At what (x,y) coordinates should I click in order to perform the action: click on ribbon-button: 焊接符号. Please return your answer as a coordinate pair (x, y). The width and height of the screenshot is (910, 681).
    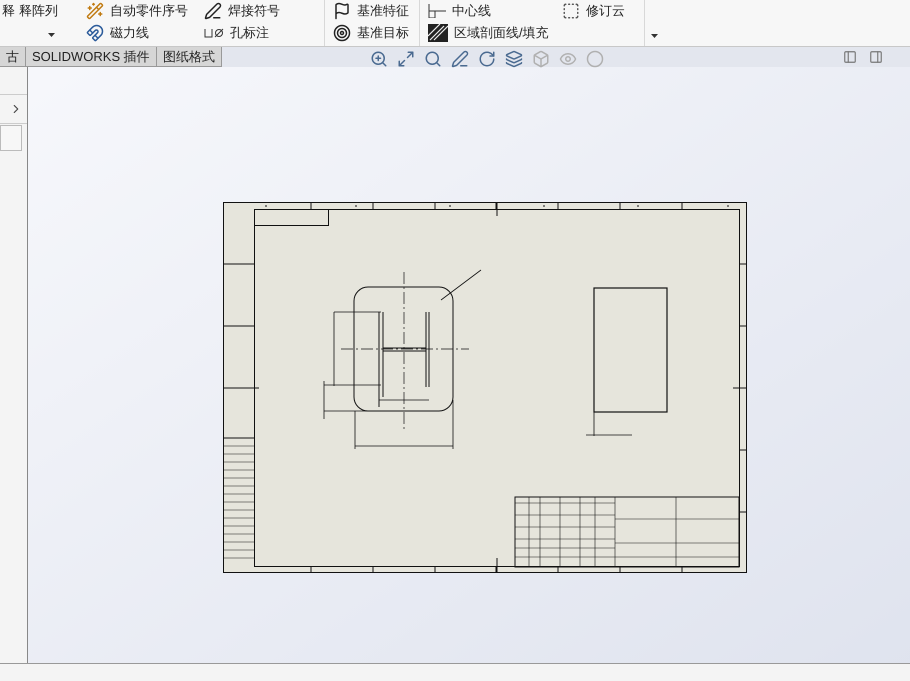
    Looking at the image, I should click on (264, 11).